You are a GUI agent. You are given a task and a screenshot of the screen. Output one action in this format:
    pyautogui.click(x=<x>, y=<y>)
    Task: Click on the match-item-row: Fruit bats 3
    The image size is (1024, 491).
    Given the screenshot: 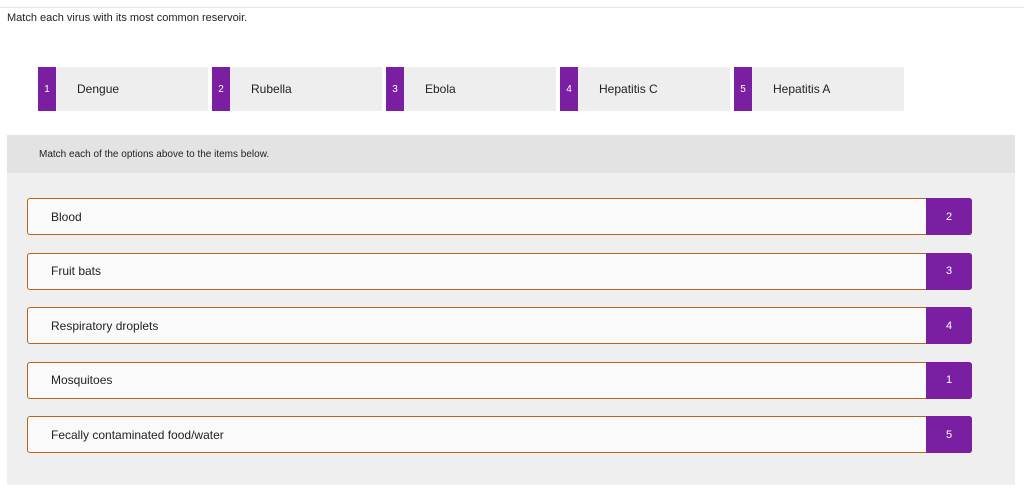 What is the action you would take?
    pyautogui.click(x=499, y=271)
    